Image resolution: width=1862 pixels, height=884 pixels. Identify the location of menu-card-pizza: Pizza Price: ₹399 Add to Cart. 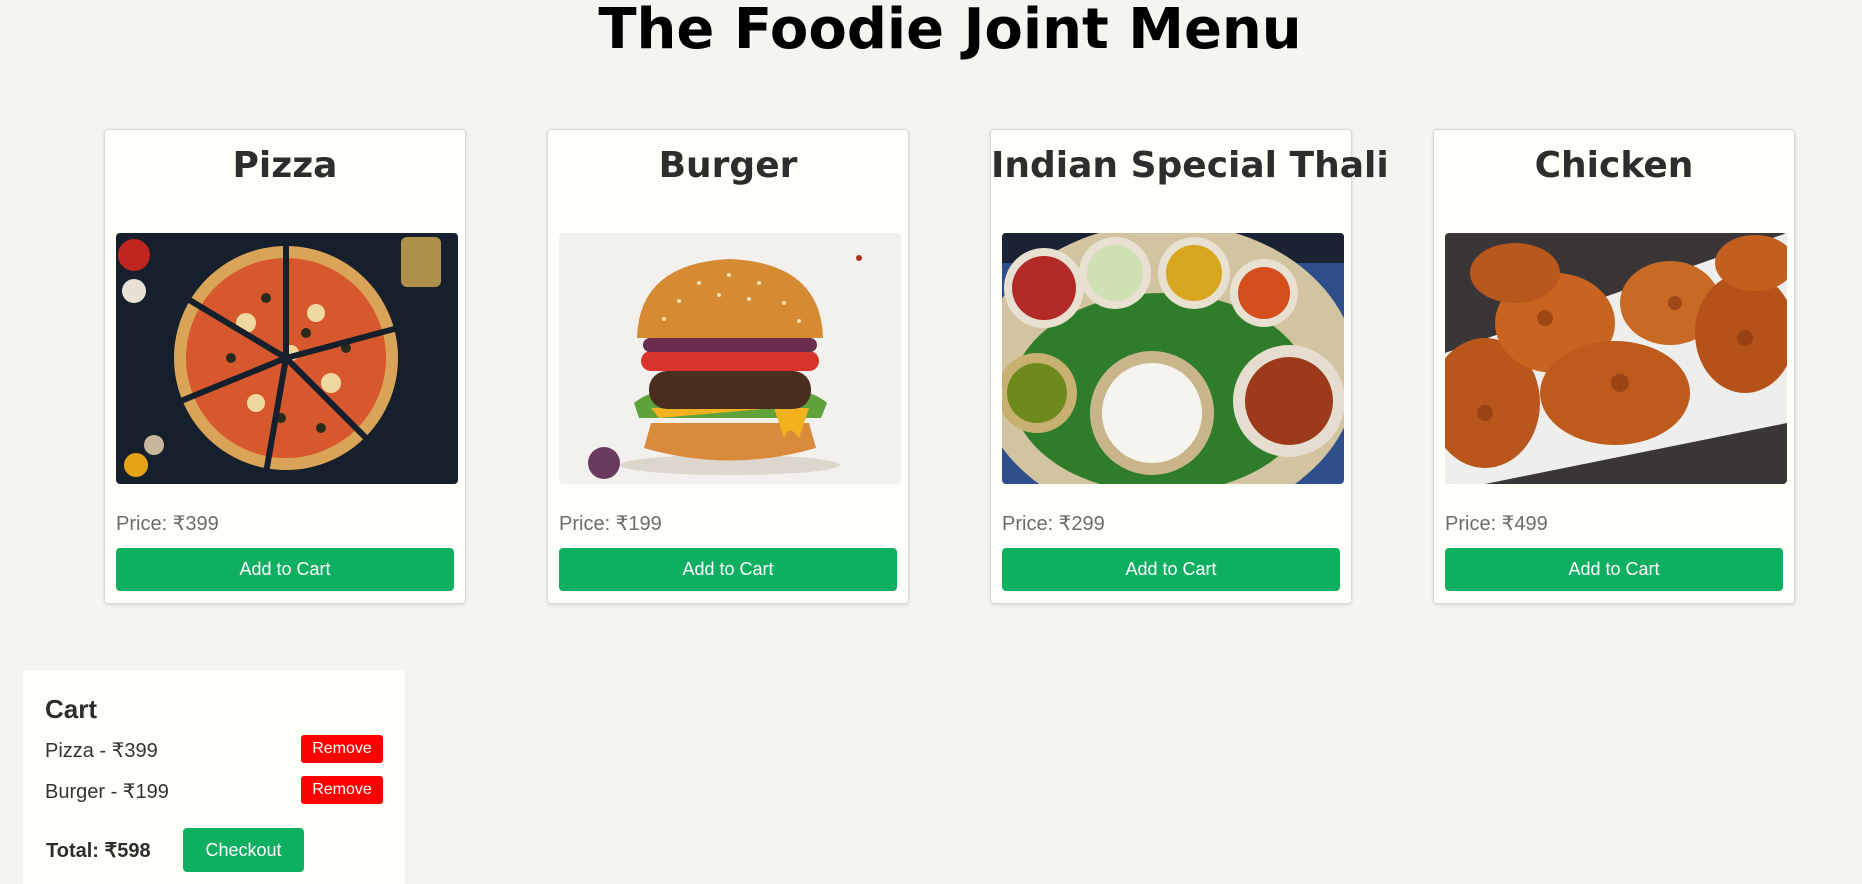
(285, 366).